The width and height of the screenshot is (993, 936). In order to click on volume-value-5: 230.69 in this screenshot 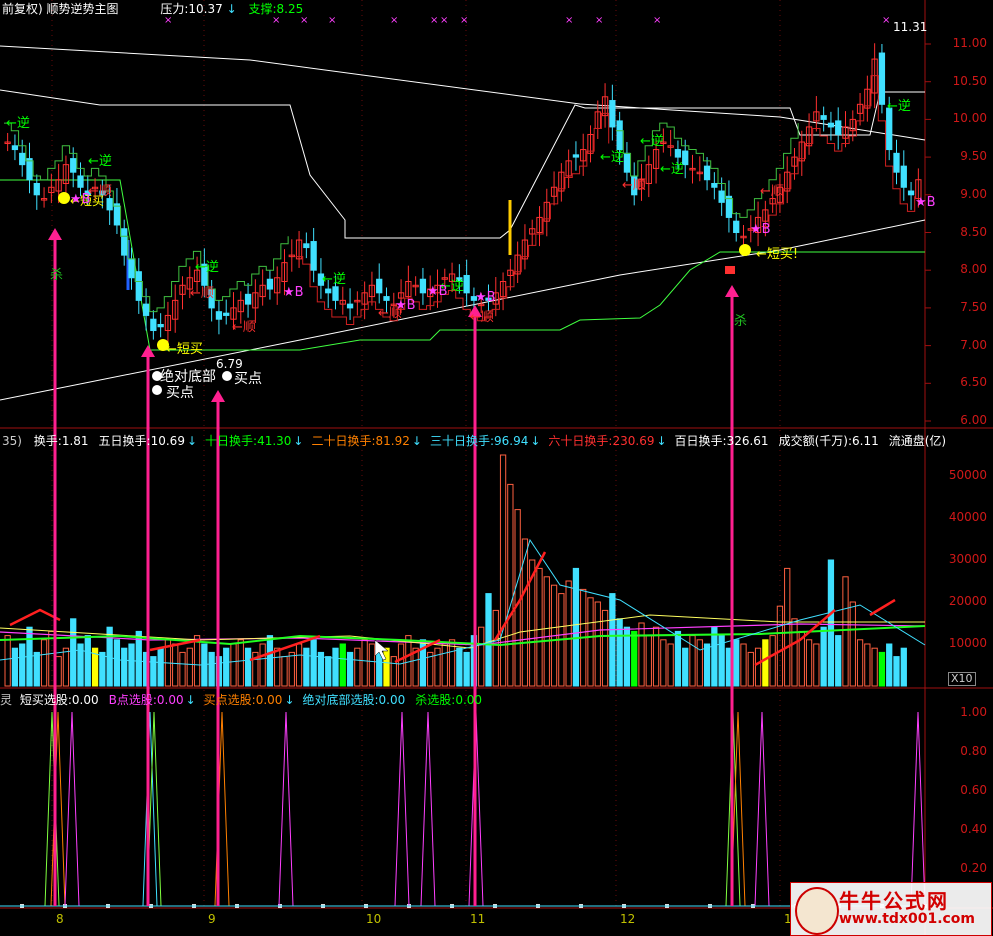, I will do `click(633, 441)`.